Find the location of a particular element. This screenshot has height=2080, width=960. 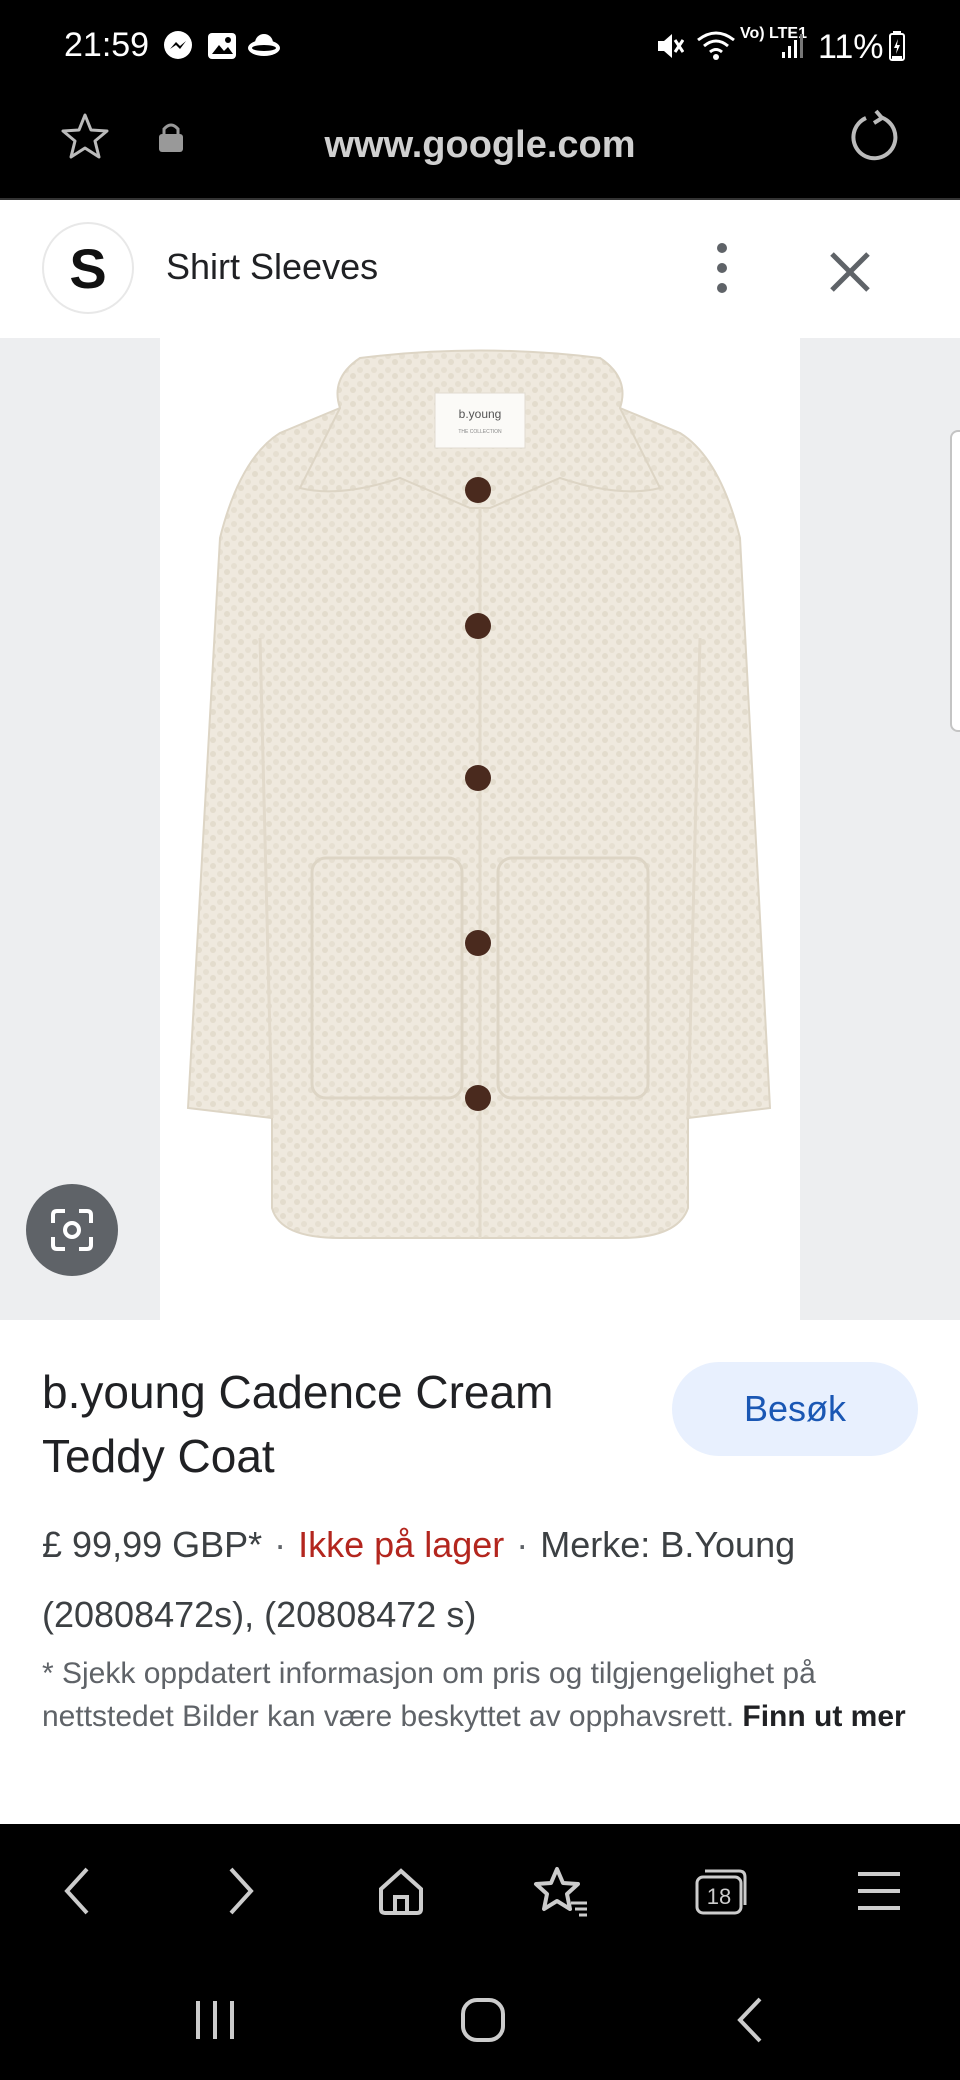

tabs-button: 18 is located at coordinates (721, 1891).